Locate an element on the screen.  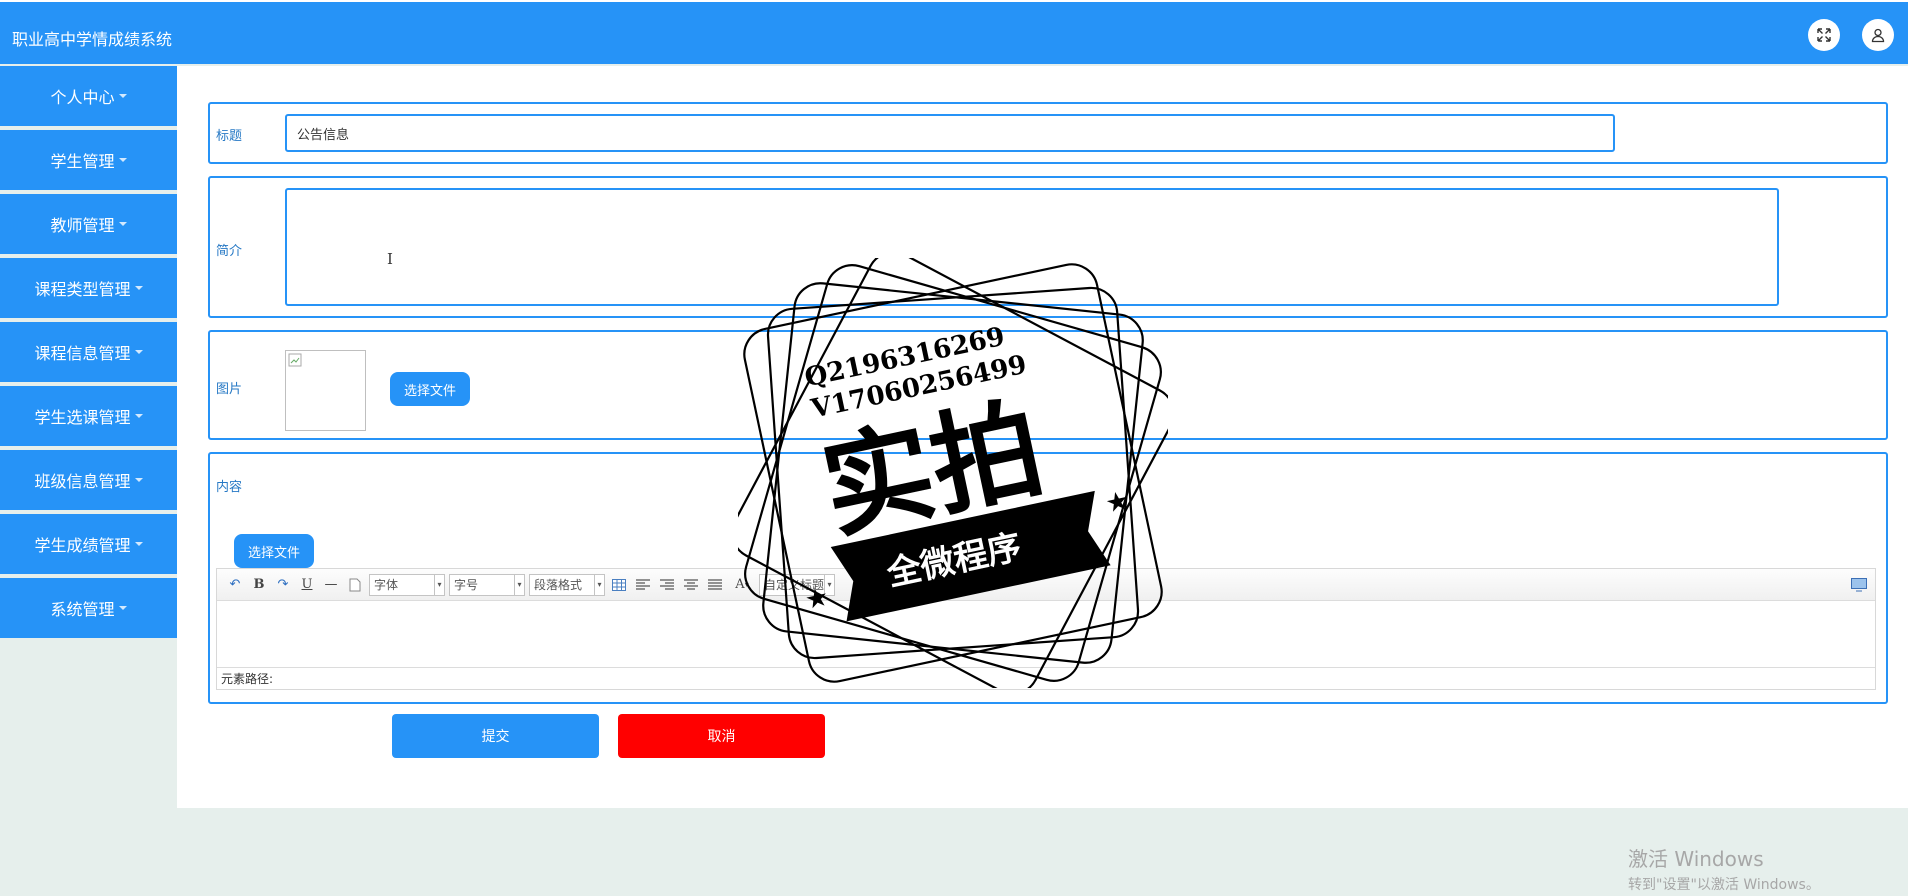
fullscreen-button is located at coordinates (1824, 35).